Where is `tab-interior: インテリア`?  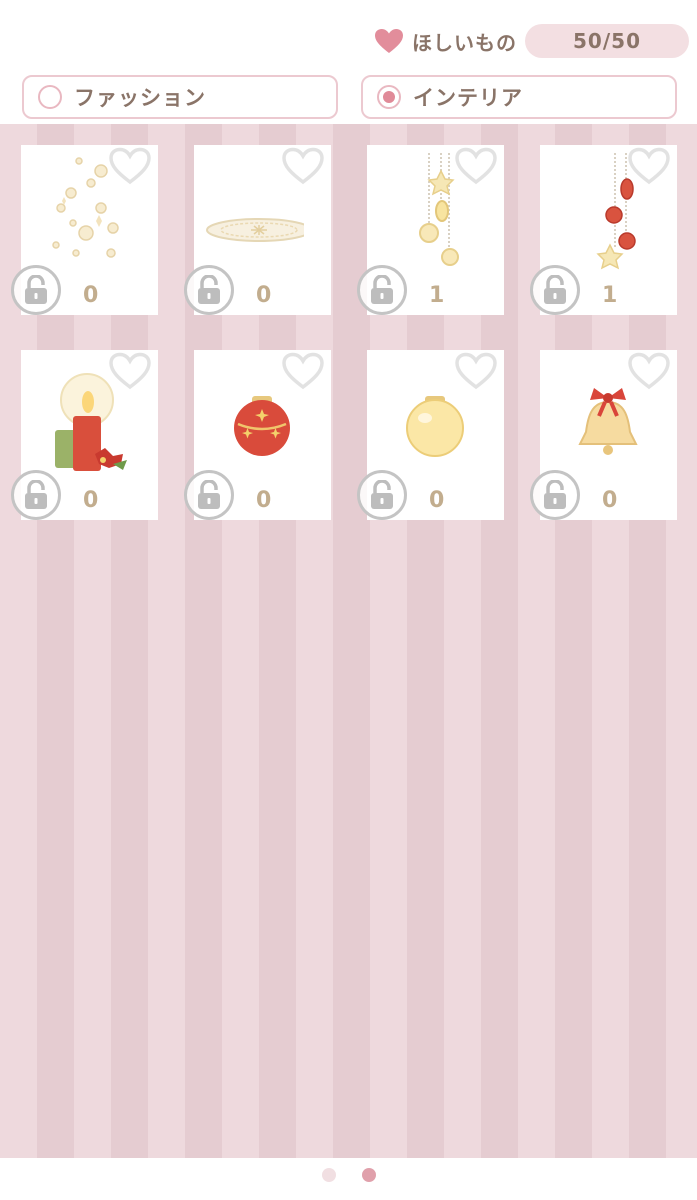
tab-interior: インテリア is located at coordinates (519, 97).